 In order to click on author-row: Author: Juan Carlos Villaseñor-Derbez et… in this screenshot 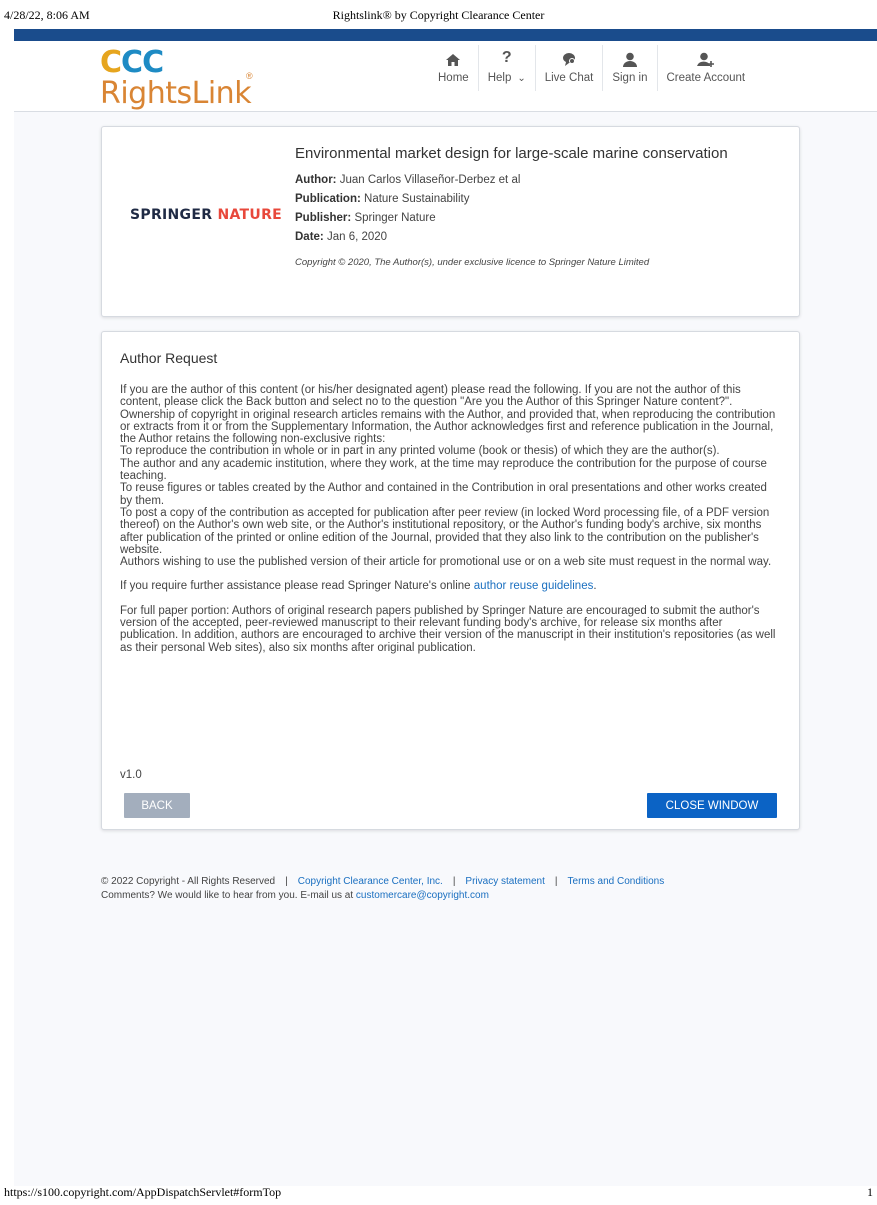, I will do `click(408, 180)`.